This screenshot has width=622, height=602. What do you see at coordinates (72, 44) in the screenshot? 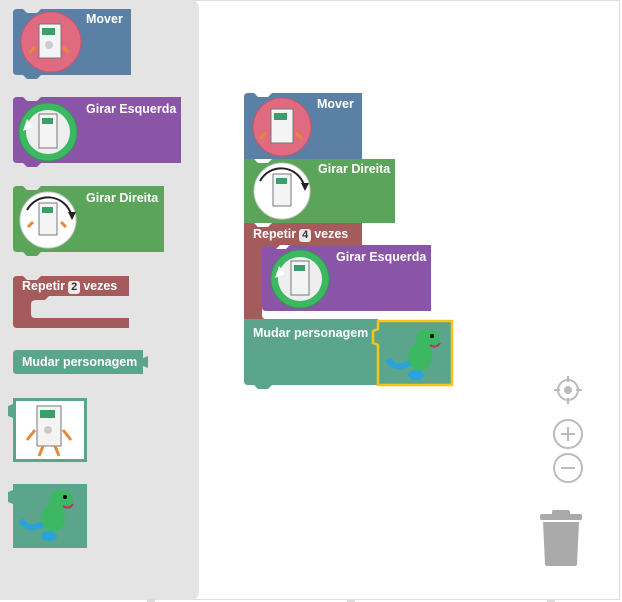
I see `toolbox-mover-block: Mover` at bounding box center [72, 44].